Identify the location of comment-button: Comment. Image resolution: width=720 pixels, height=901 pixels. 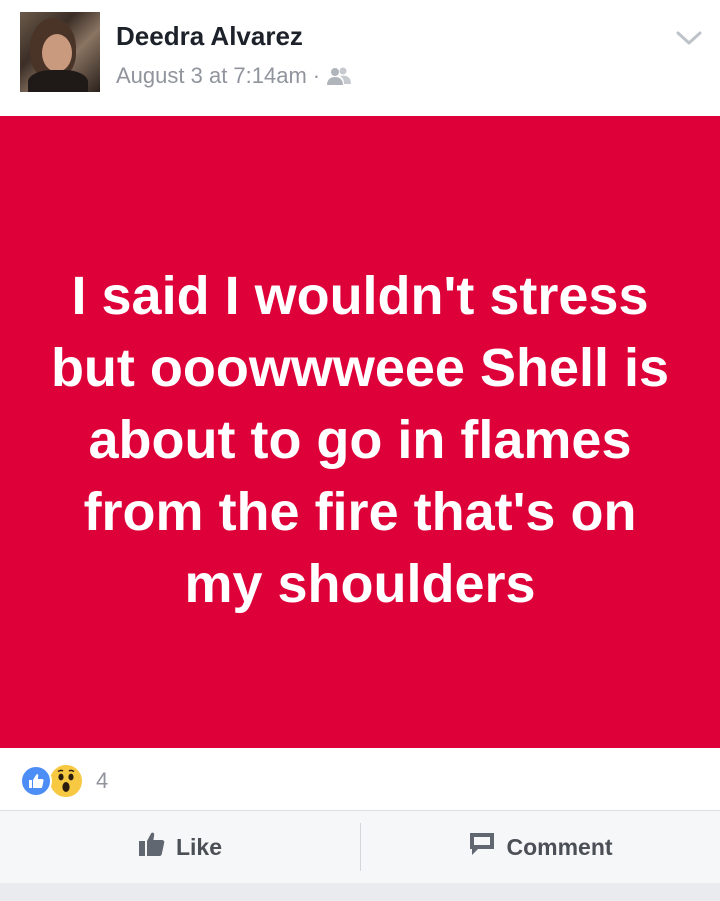
(540, 847).